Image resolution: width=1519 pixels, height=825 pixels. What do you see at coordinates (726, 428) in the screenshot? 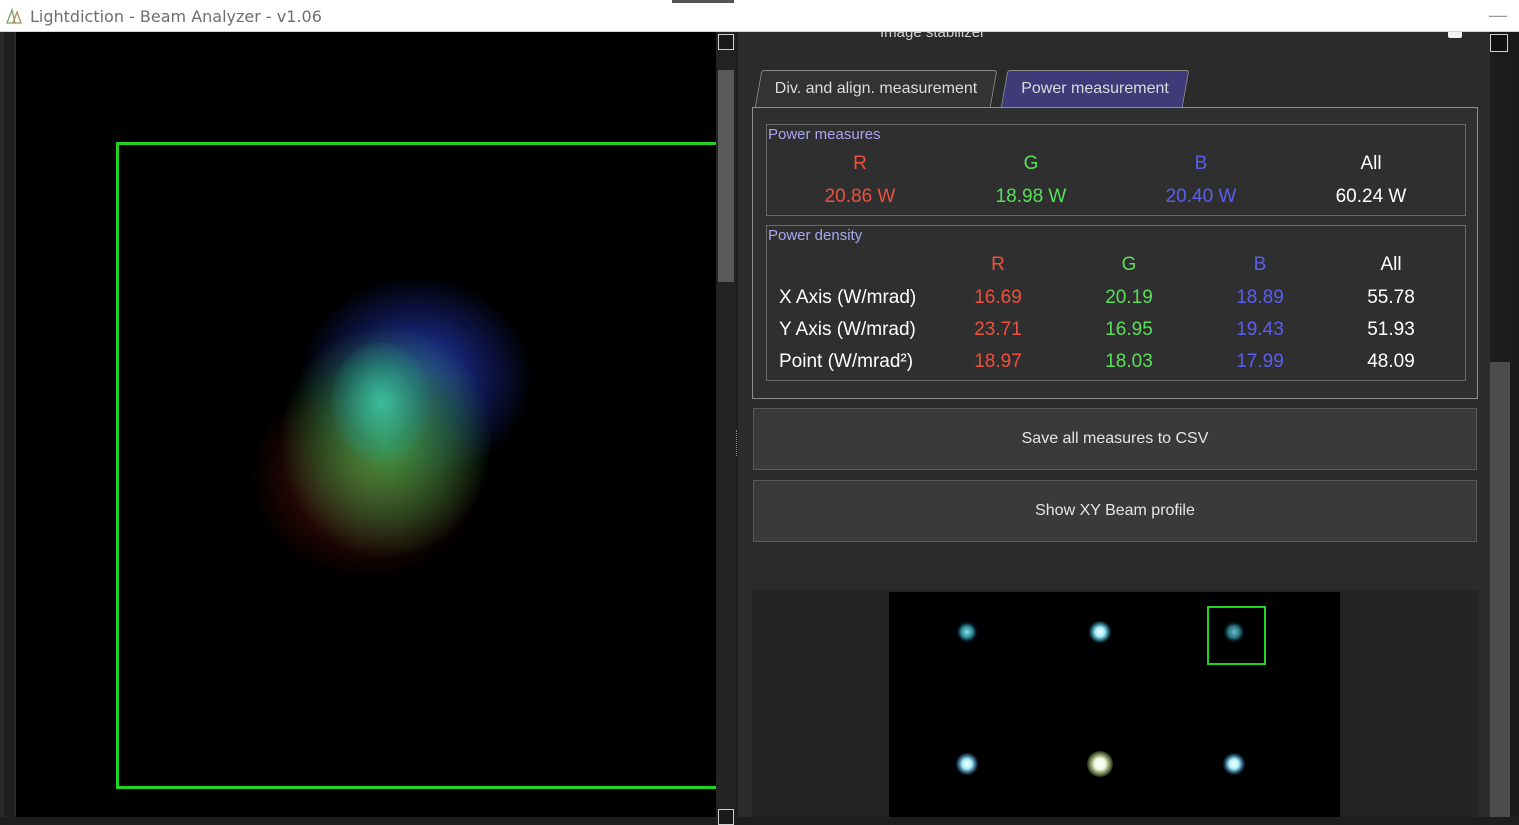
I see `camera-view-scrollbar` at bounding box center [726, 428].